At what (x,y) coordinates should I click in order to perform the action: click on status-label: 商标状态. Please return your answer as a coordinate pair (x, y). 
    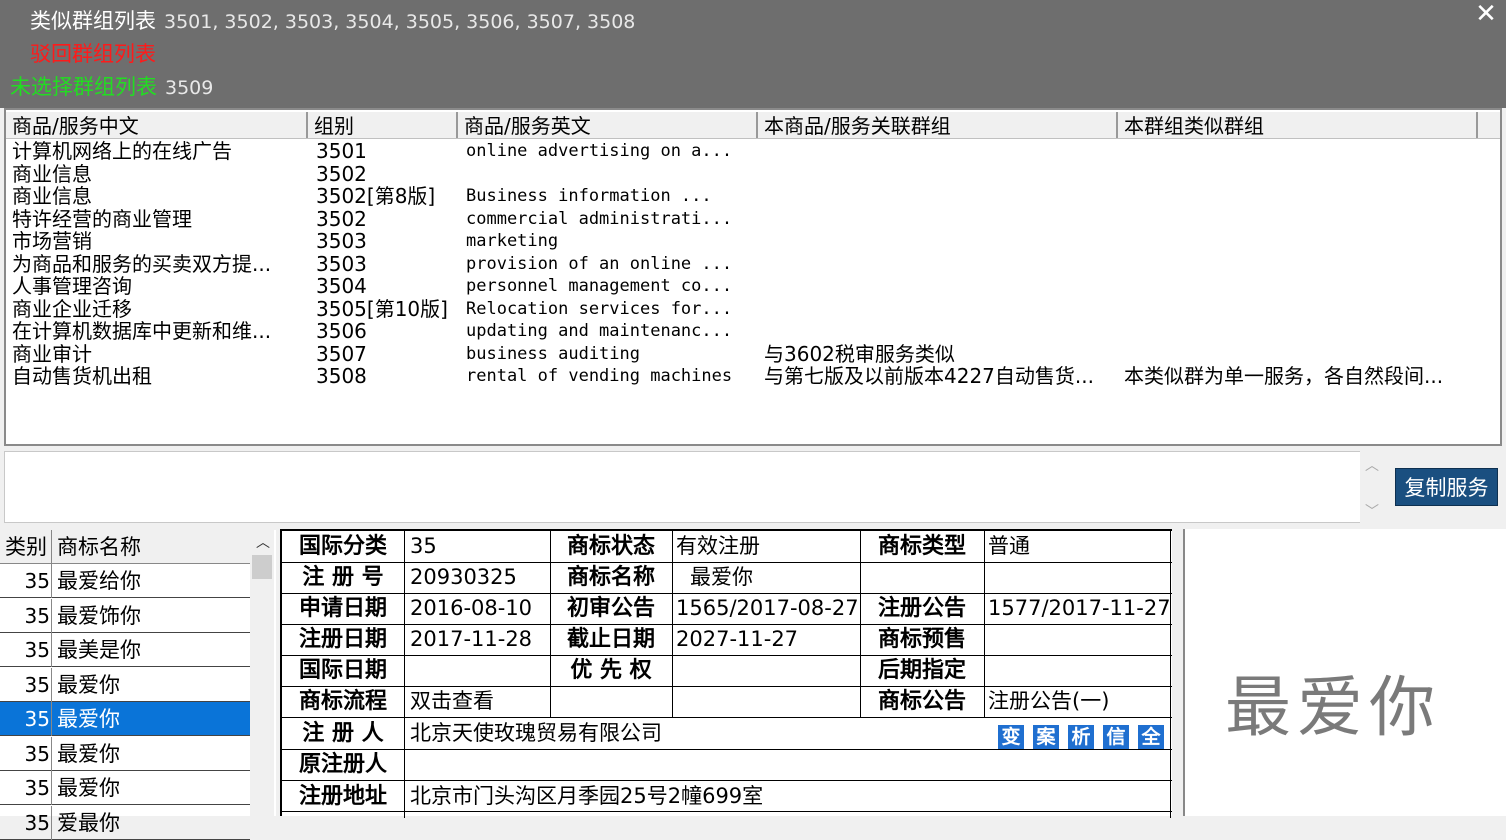
    Looking at the image, I should click on (610, 546).